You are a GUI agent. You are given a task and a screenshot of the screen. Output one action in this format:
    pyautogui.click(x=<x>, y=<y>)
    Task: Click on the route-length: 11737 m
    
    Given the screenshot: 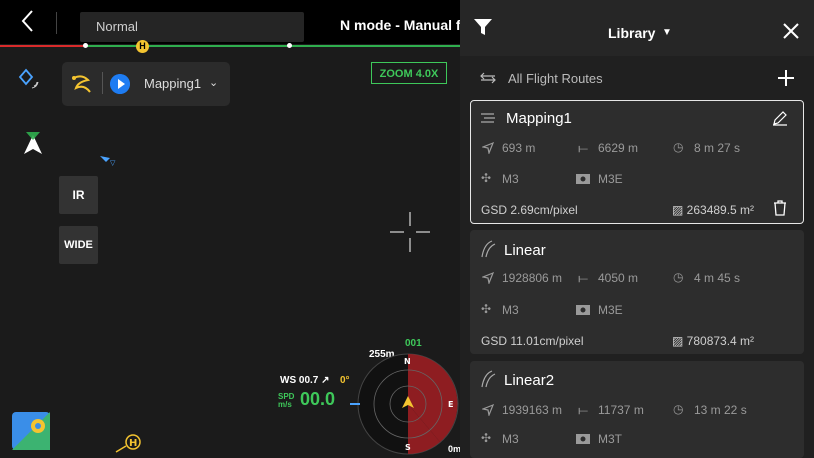 What is the action you would take?
    pyautogui.click(x=621, y=410)
    